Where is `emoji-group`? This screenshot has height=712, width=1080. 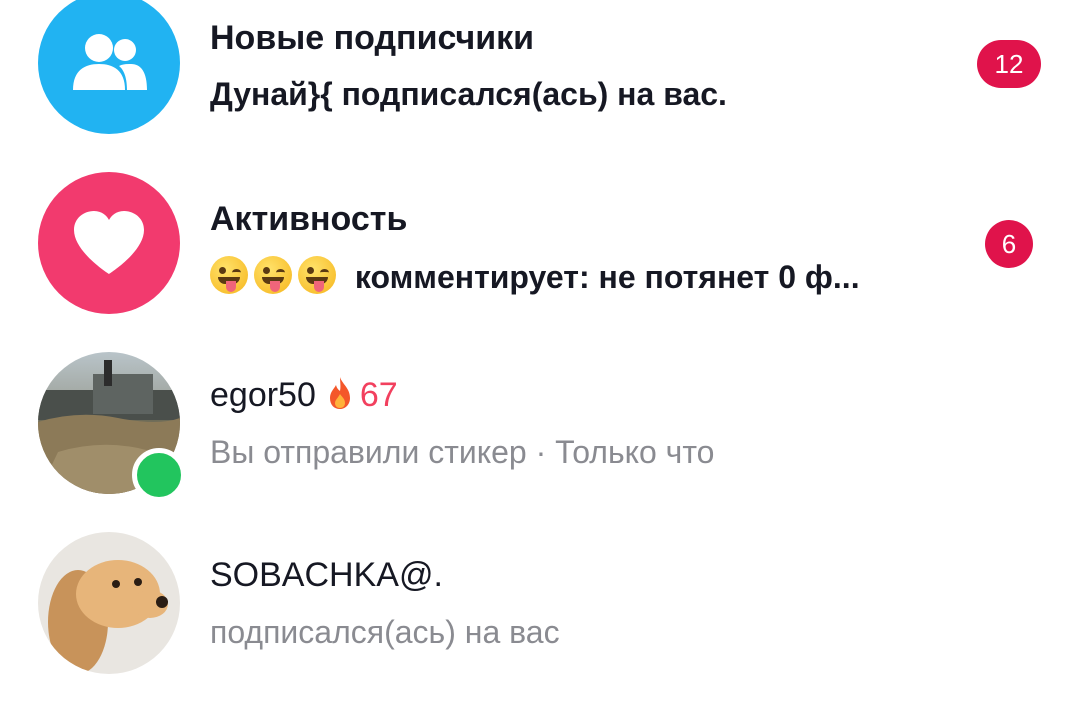 emoji-group is located at coordinates (280, 275).